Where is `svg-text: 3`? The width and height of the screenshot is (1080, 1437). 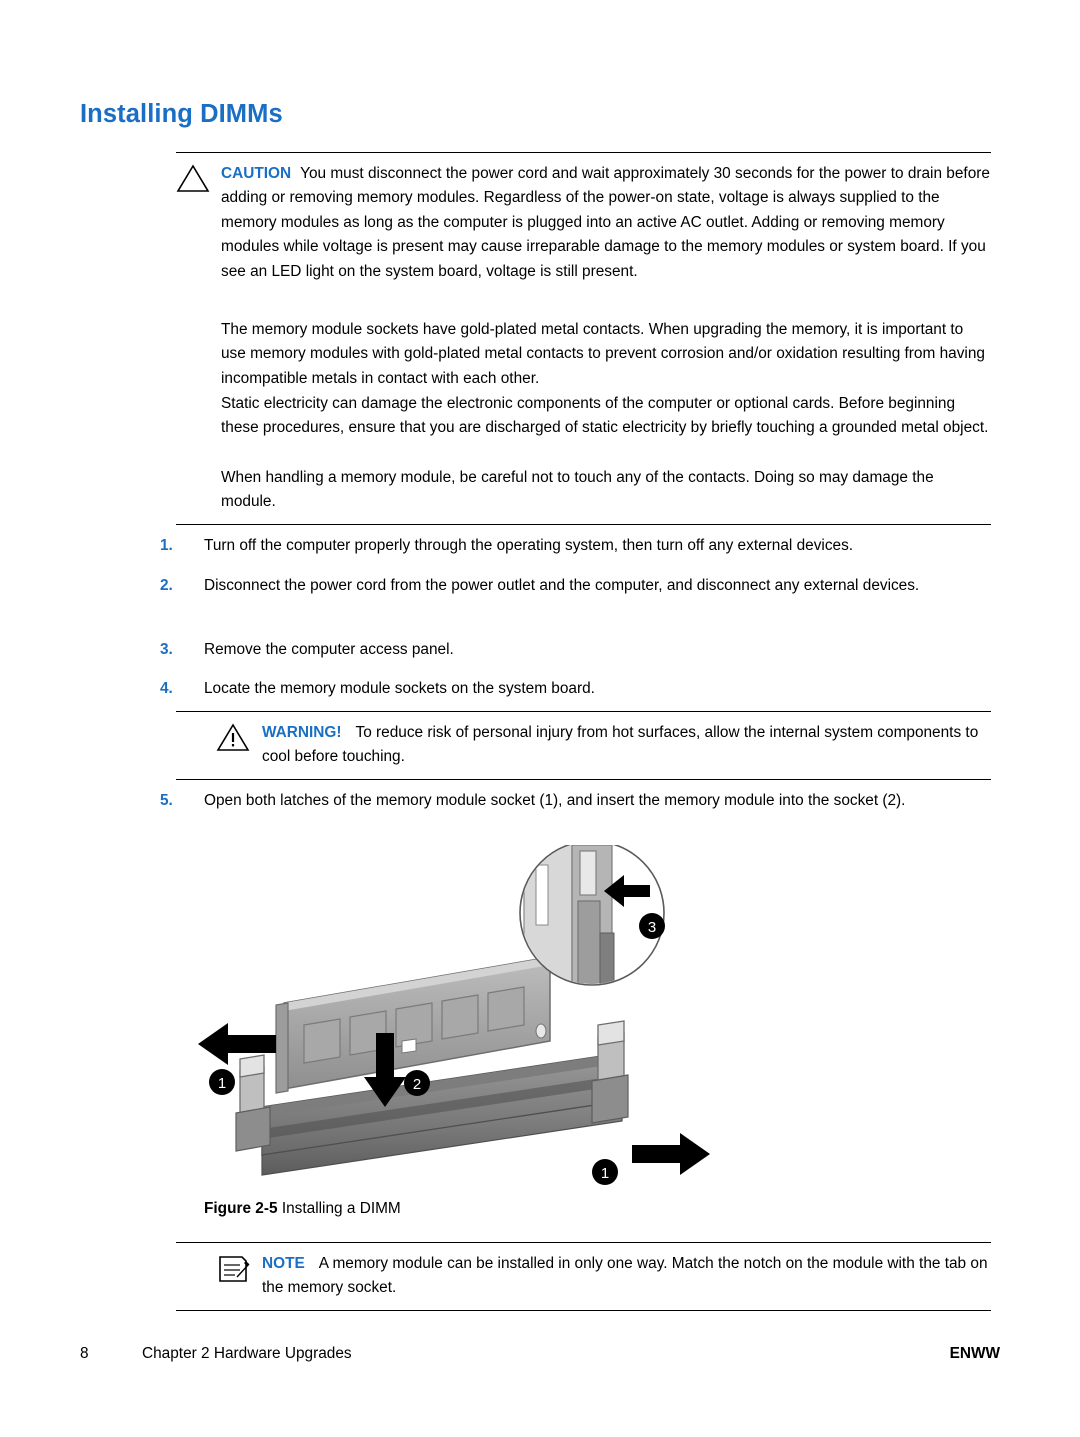
svg-text: 3 is located at coordinates (652, 927).